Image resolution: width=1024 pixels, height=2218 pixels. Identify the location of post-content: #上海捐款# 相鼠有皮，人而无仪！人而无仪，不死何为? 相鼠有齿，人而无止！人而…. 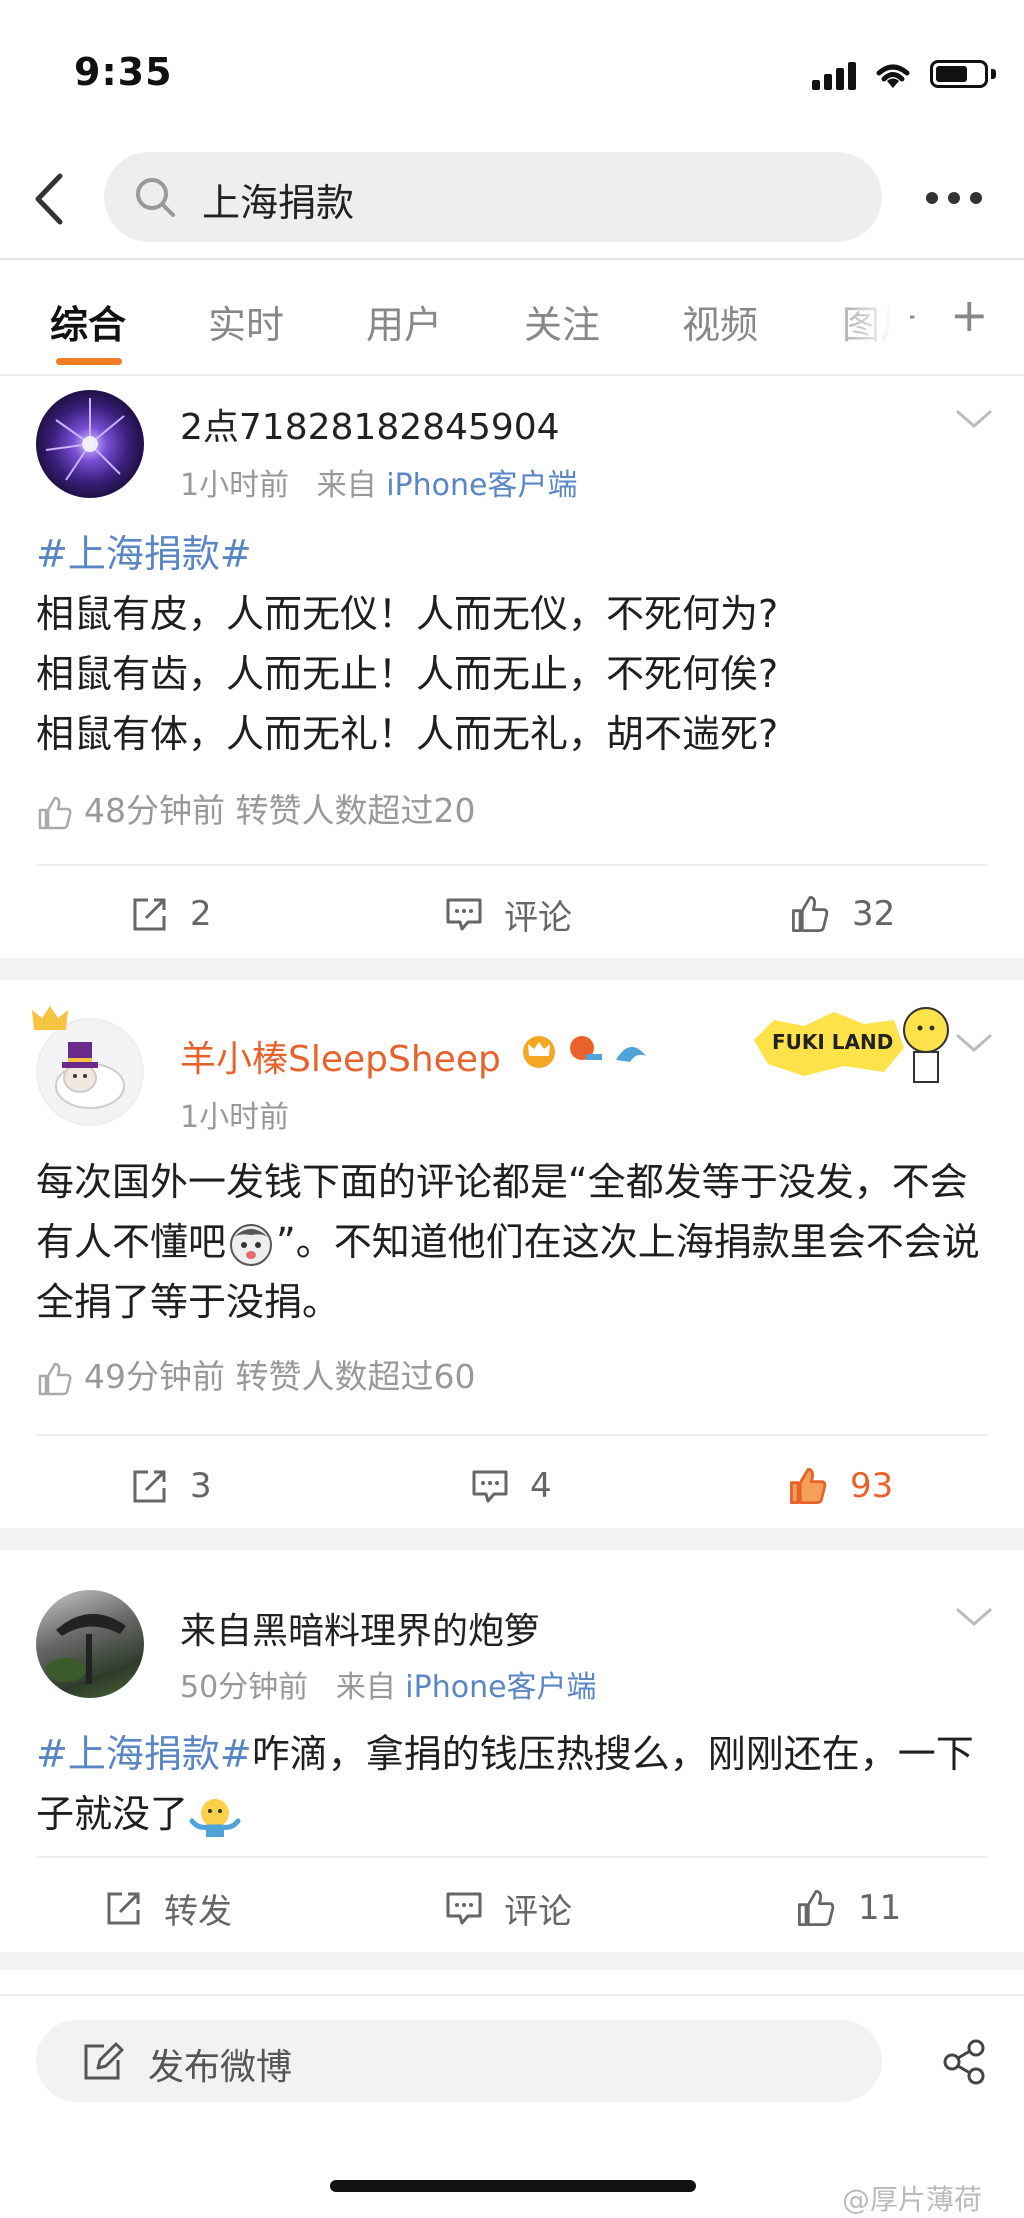
(516, 644).